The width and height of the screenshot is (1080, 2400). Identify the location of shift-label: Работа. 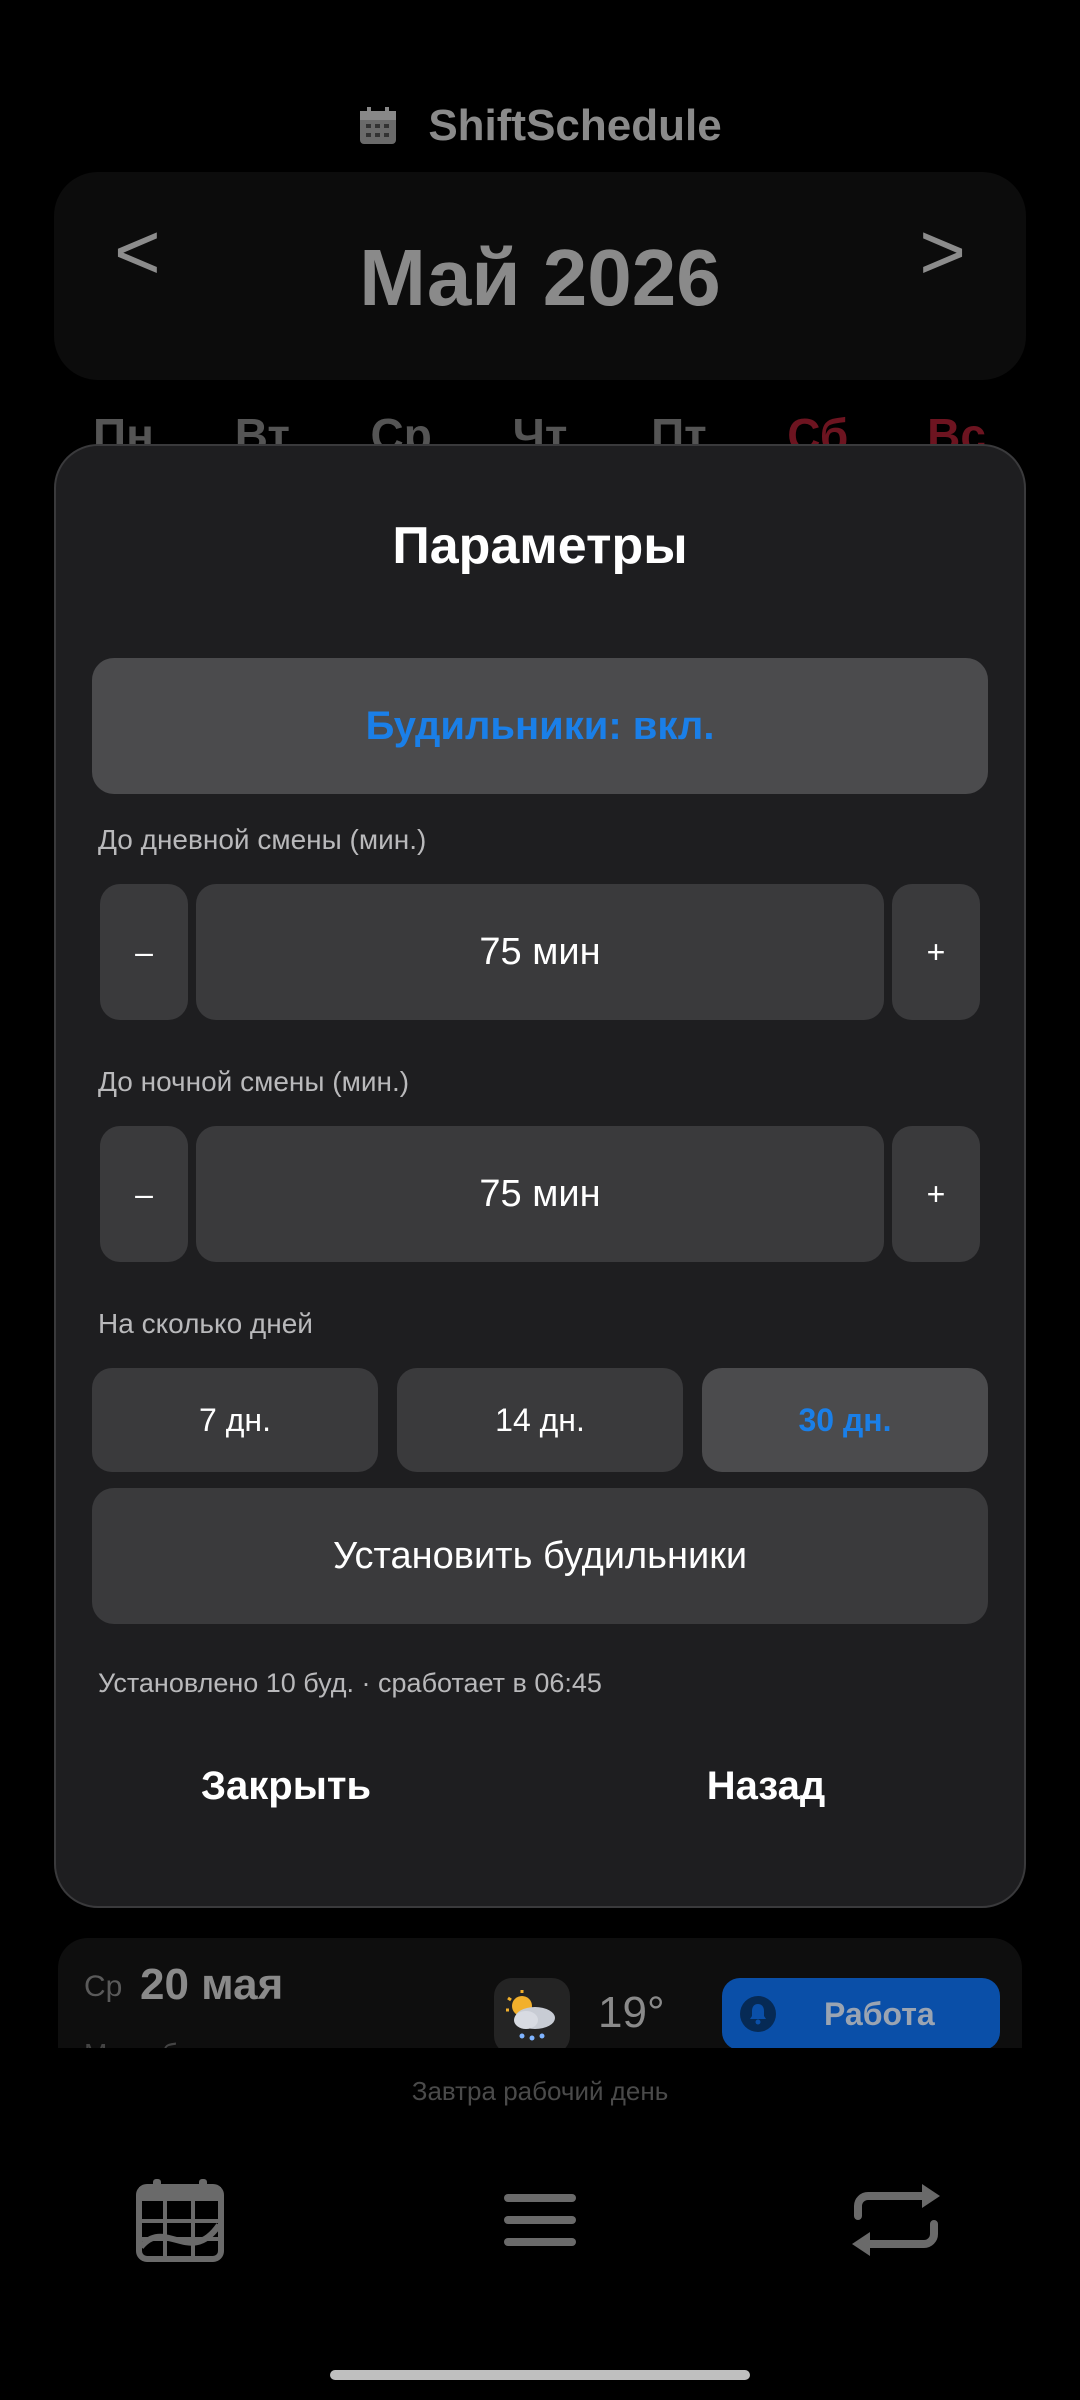
(879, 2013).